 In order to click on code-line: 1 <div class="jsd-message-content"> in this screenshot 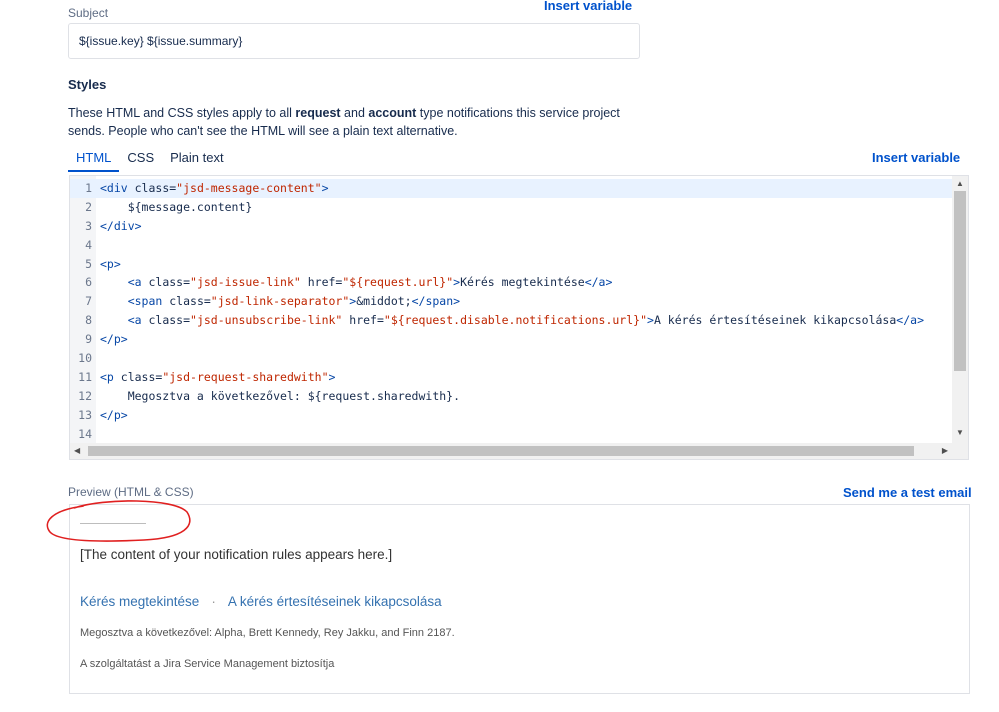, I will do `click(511, 188)`.